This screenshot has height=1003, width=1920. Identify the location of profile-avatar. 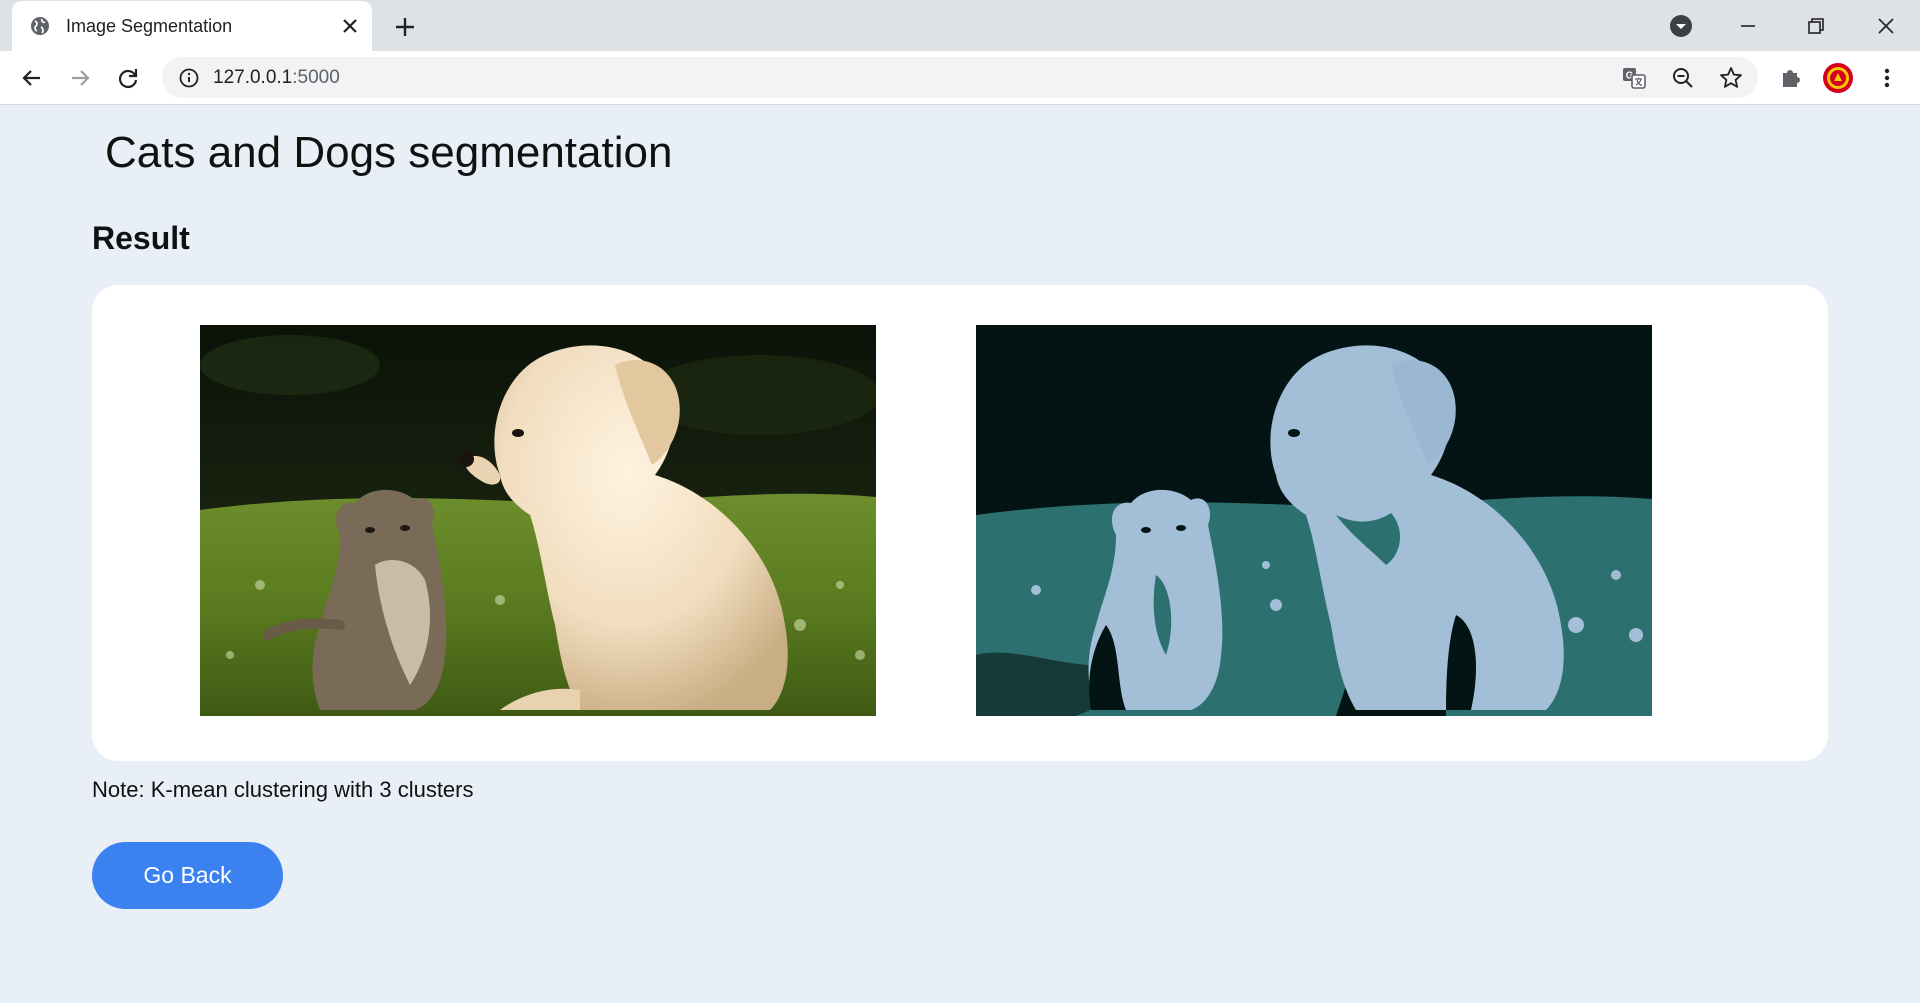
(1838, 78).